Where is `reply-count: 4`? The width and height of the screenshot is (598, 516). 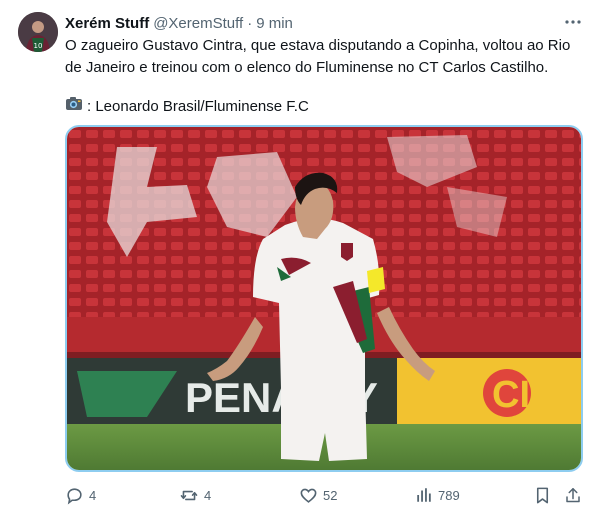 reply-count: 4 is located at coordinates (93, 495).